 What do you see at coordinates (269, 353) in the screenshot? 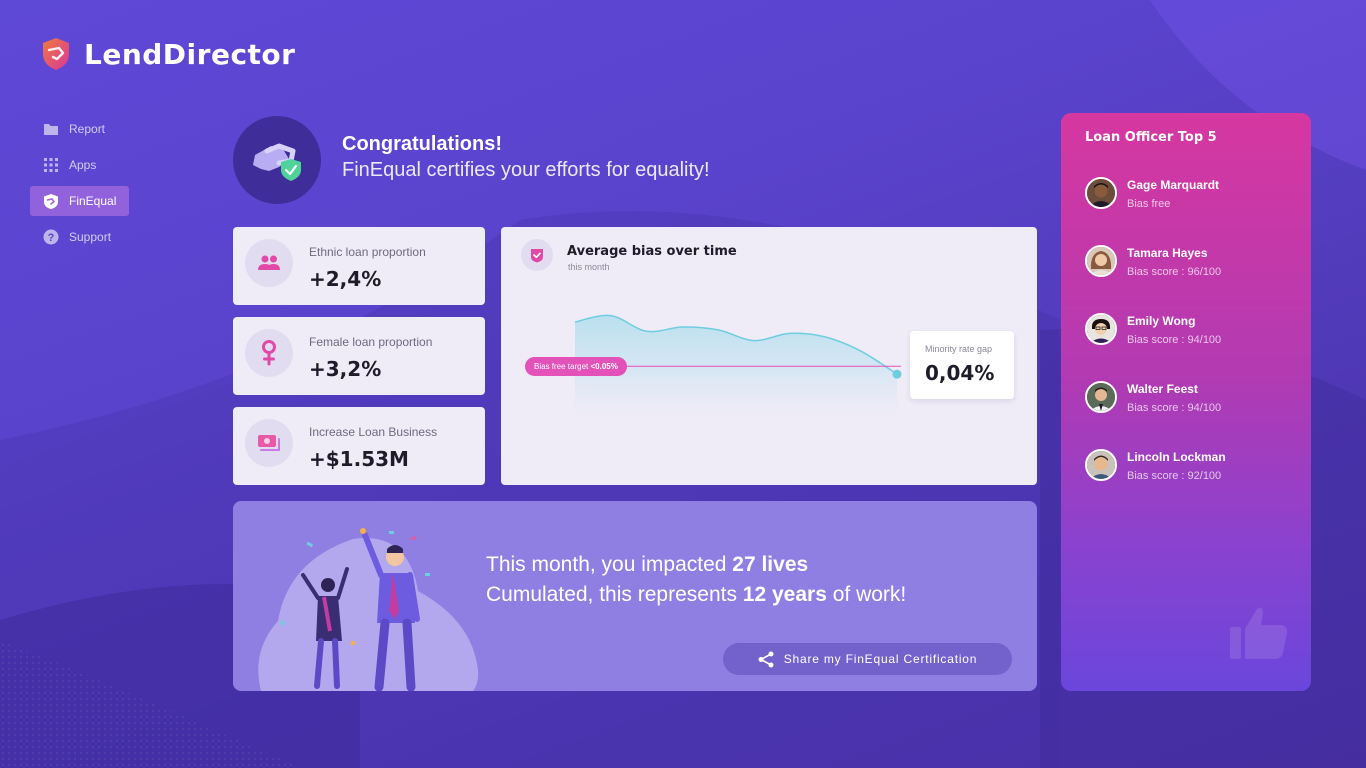
I see `female-icon` at bounding box center [269, 353].